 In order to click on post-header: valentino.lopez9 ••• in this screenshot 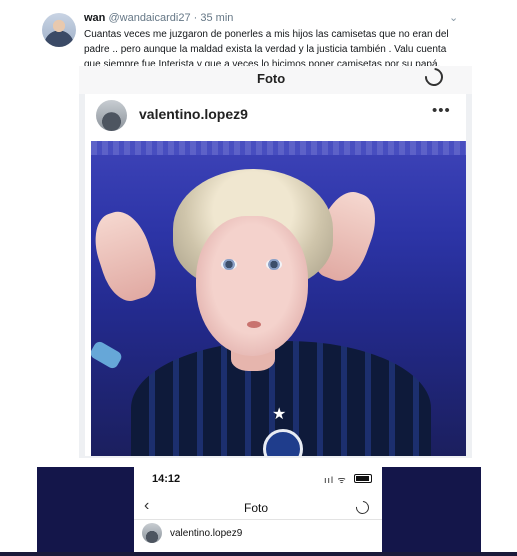, I will do `click(275, 118)`.